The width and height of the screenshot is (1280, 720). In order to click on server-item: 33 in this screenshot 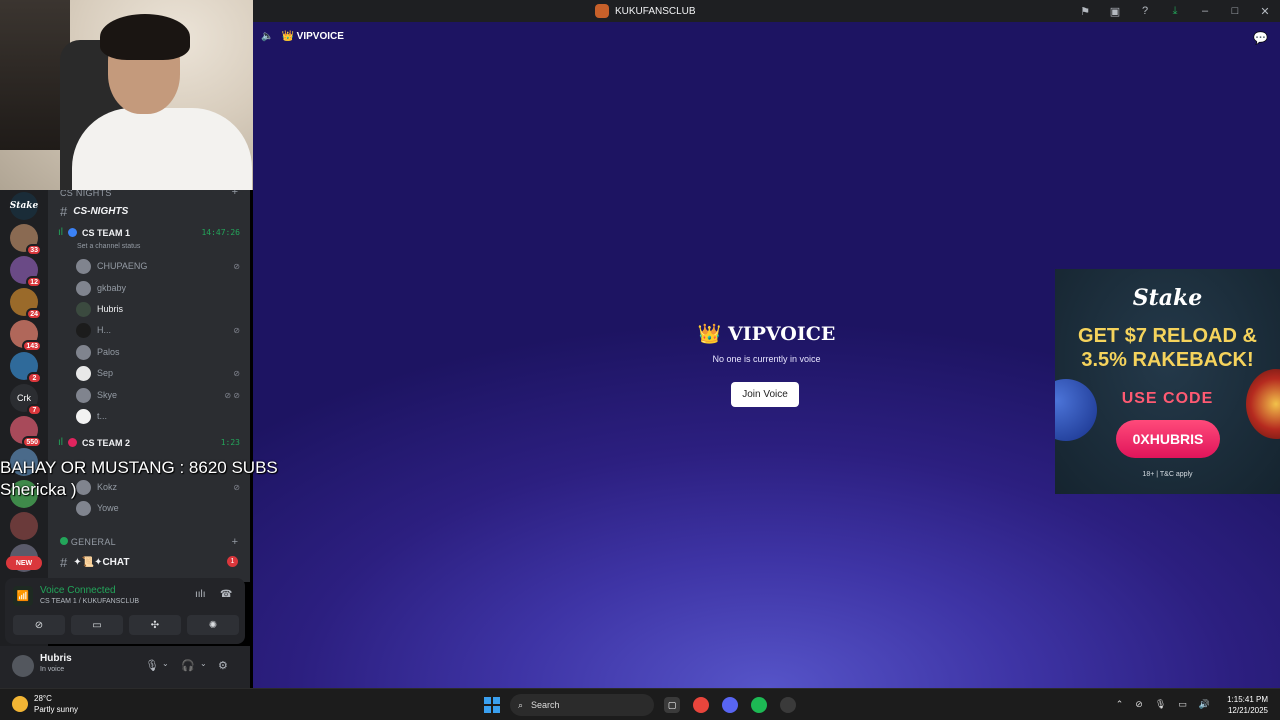, I will do `click(26, 240)`.